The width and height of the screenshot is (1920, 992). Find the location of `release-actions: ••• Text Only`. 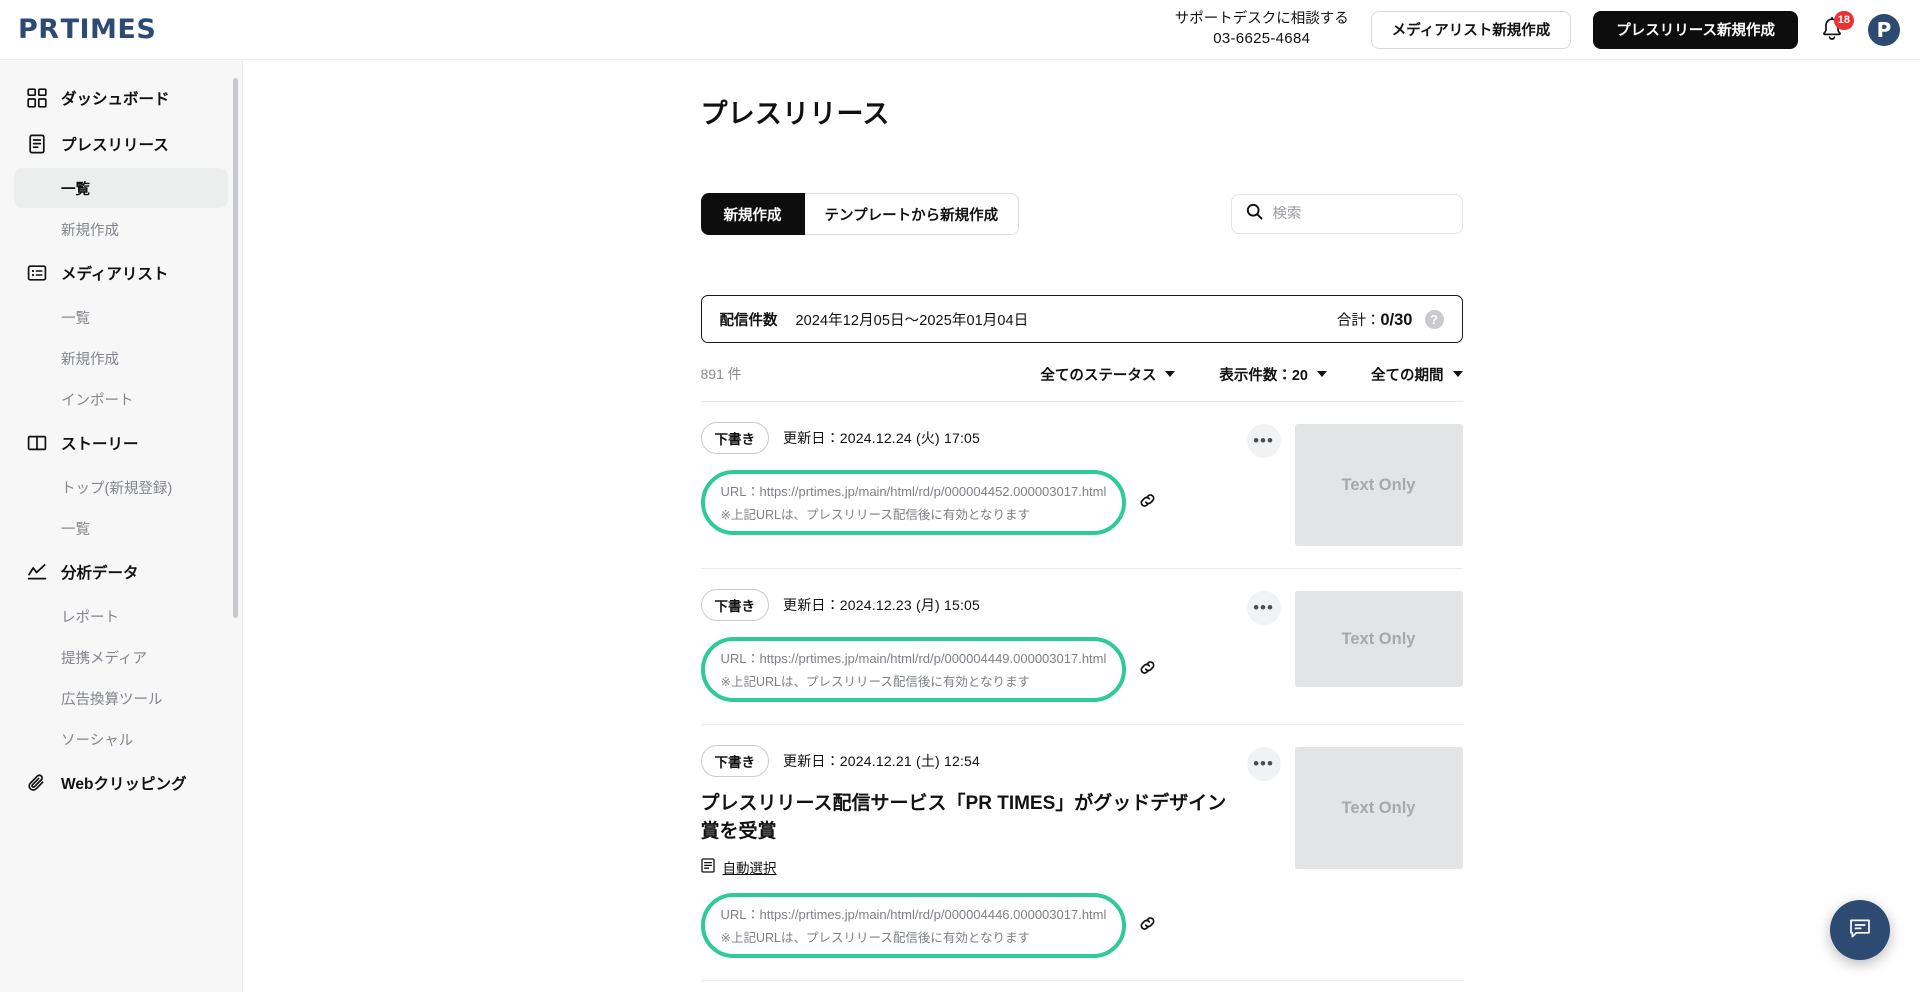

release-actions: ••• Text Only is located at coordinates (1354, 484).